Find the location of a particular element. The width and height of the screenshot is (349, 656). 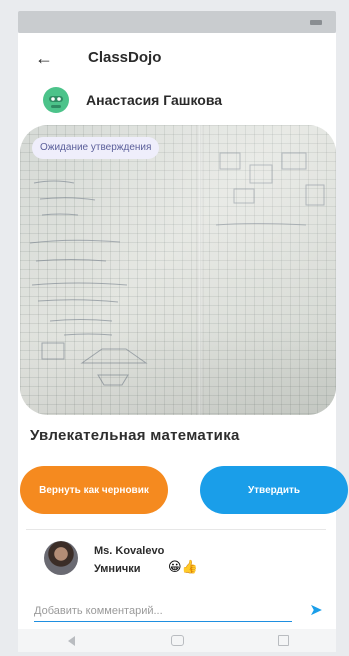

back-button: ← is located at coordinates (44, 58).